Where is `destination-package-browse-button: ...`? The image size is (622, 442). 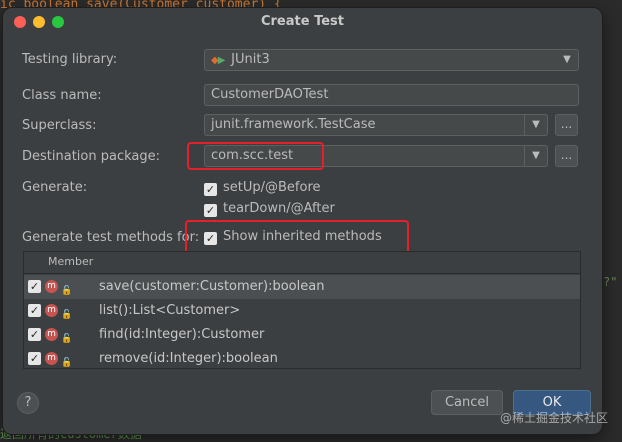 destination-package-browse-button: ... is located at coordinates (566, 156).